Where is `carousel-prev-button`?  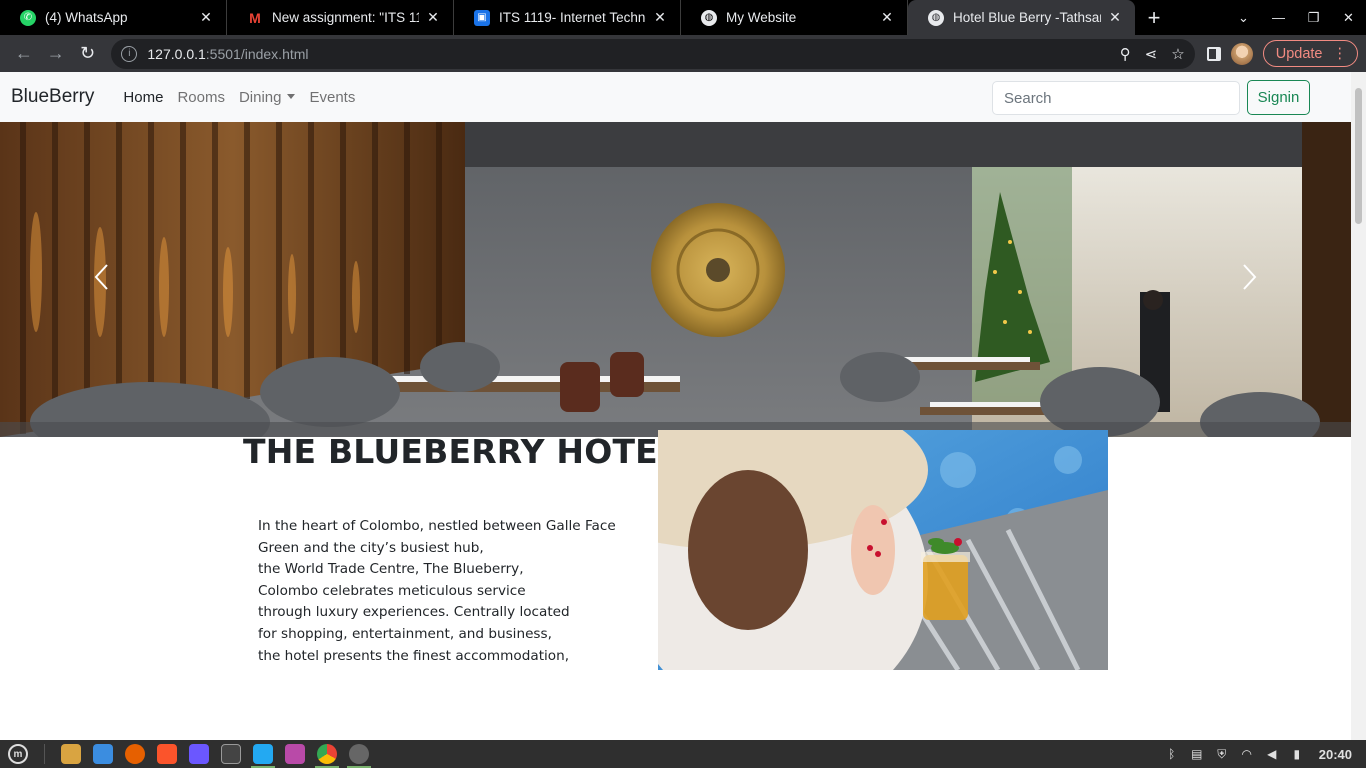
carousel-prev-button is located at coordinates (102, 277).